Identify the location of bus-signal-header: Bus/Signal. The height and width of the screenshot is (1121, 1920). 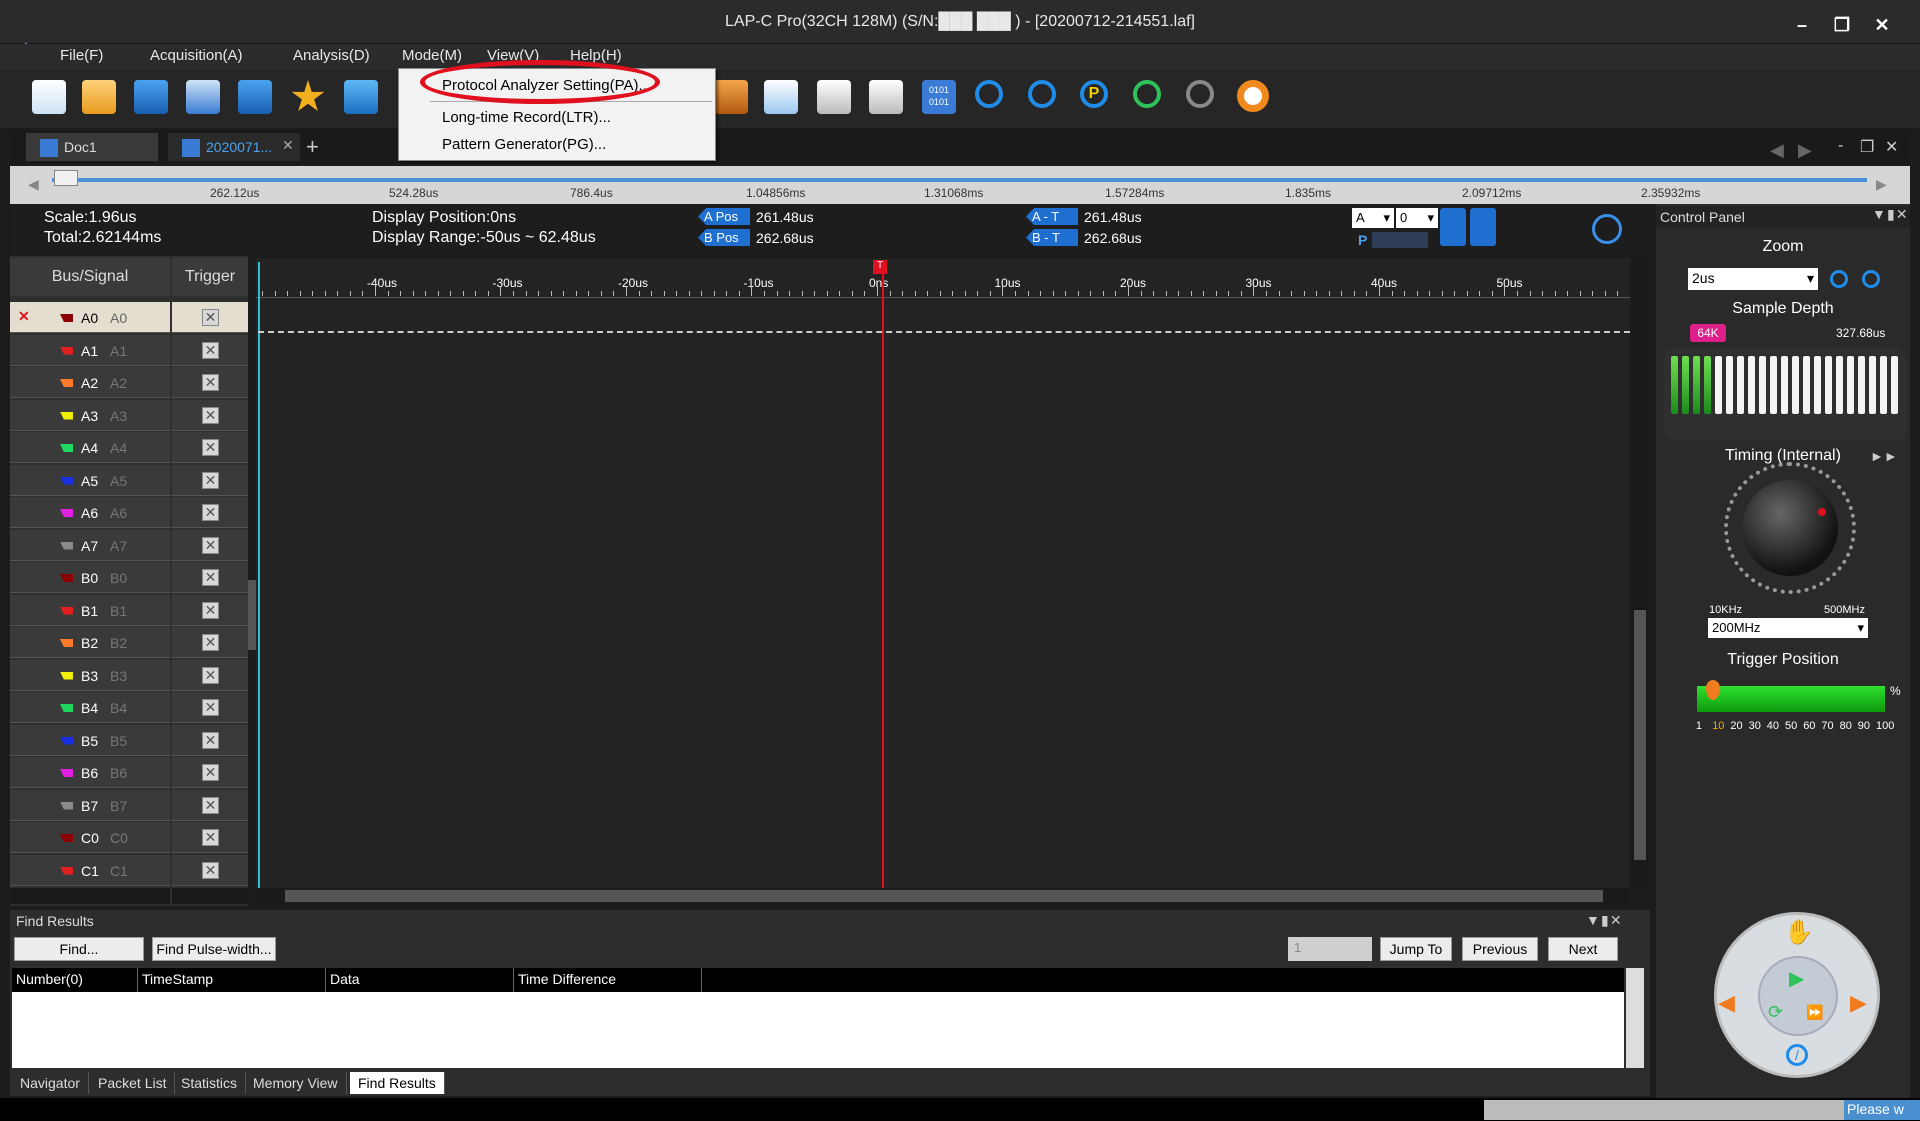
(90, 277).